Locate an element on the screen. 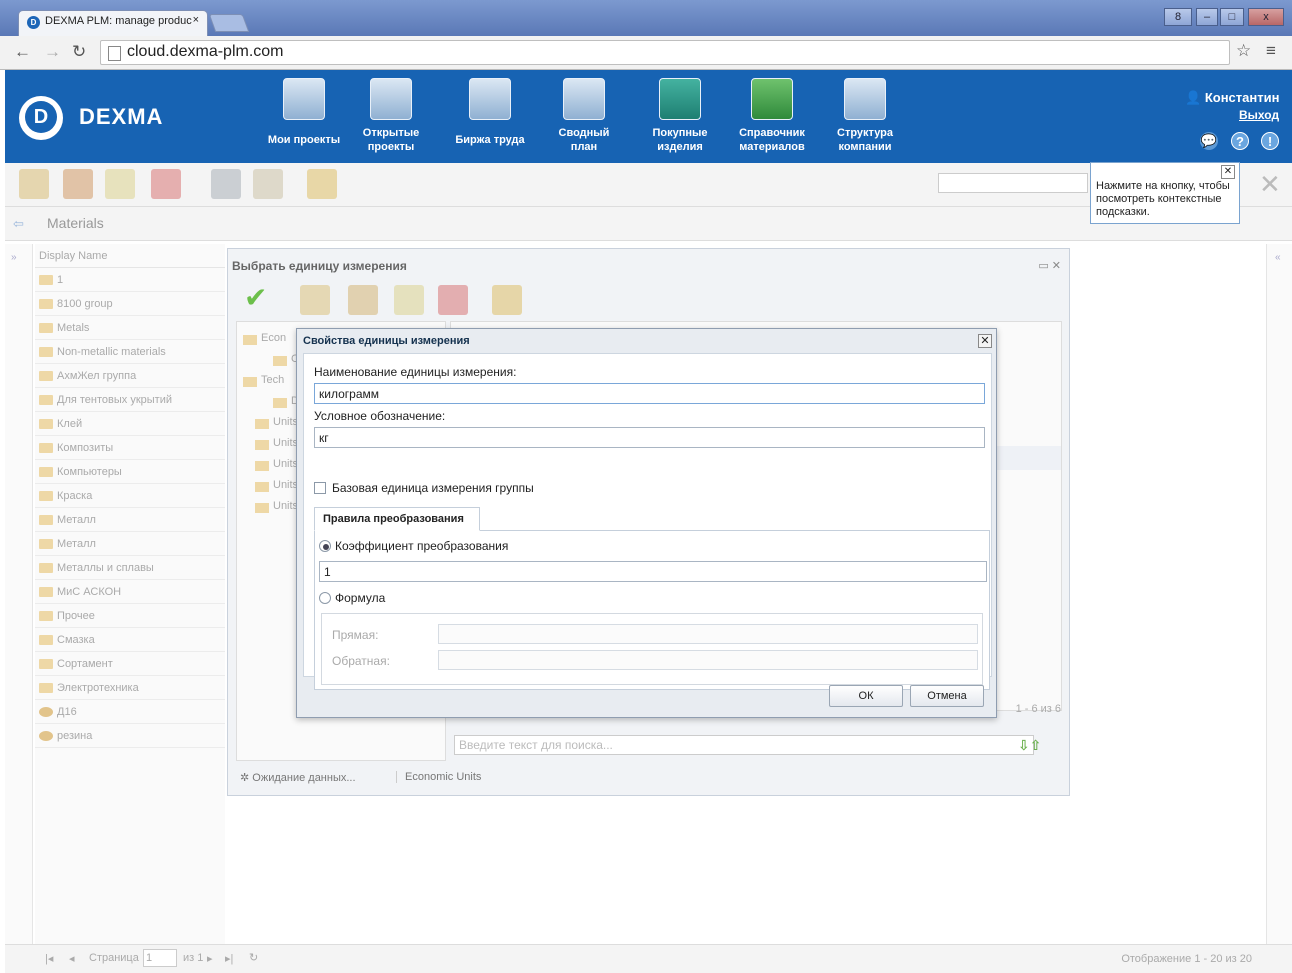 Image resolution: width=1292 pixels, height=973 pixels. list-item: Металлы и сплавы is located at coordinates (130, 568).